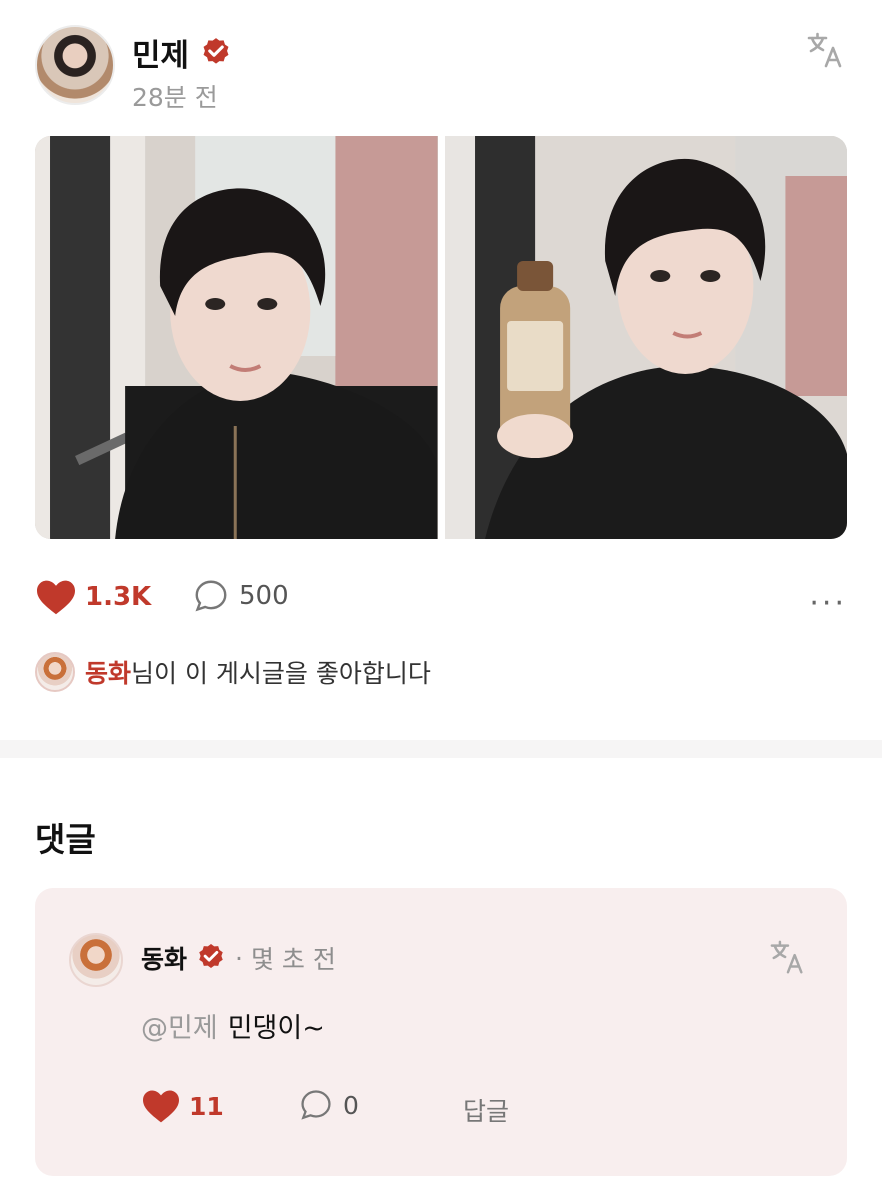 The height and width of the screenshot is (1200, 882). I want to click on author-row: 민제, so click(182, 52).